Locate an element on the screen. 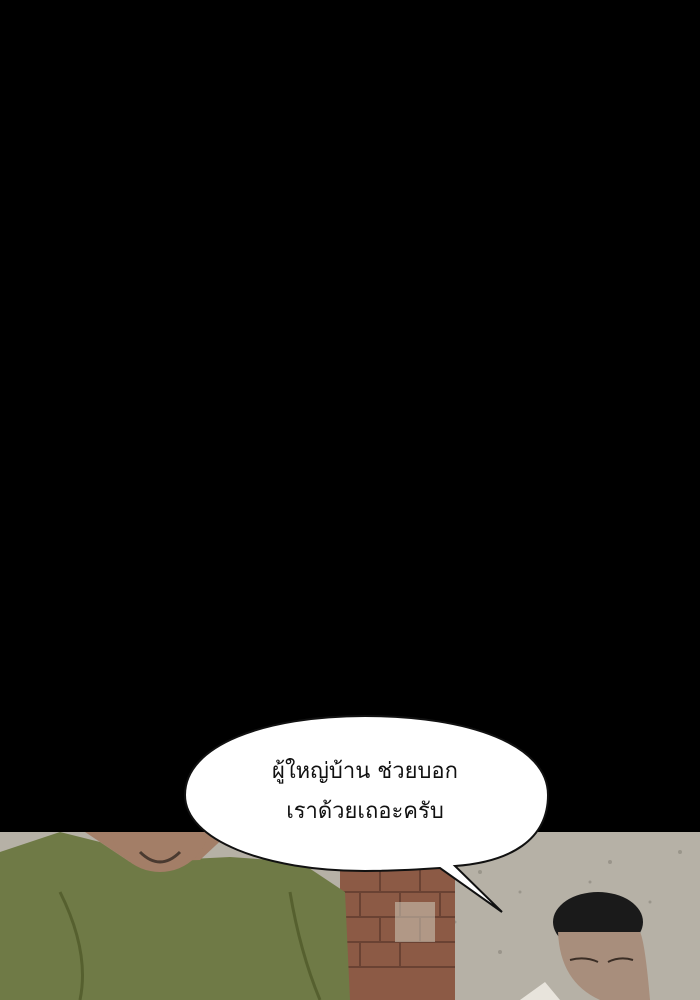 The height and width of the screenshot is (1000, 700). speech-bubble-text: ผู้ใหญ่บ้าน ช่วยบอก เราด้วยเถอะครับ is located at coordinates (365, 792).